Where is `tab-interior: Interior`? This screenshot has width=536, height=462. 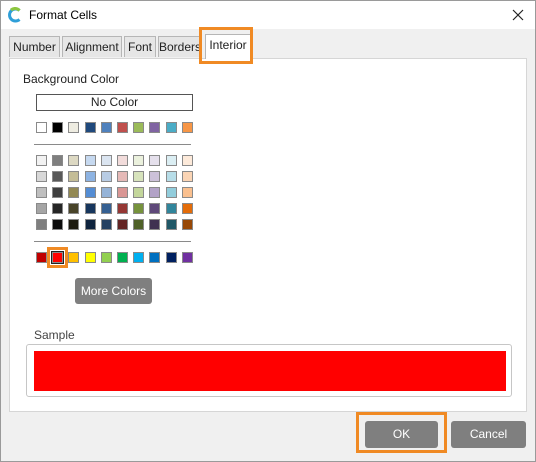 tab-interior: Interior is located at coordinates (228, 46).